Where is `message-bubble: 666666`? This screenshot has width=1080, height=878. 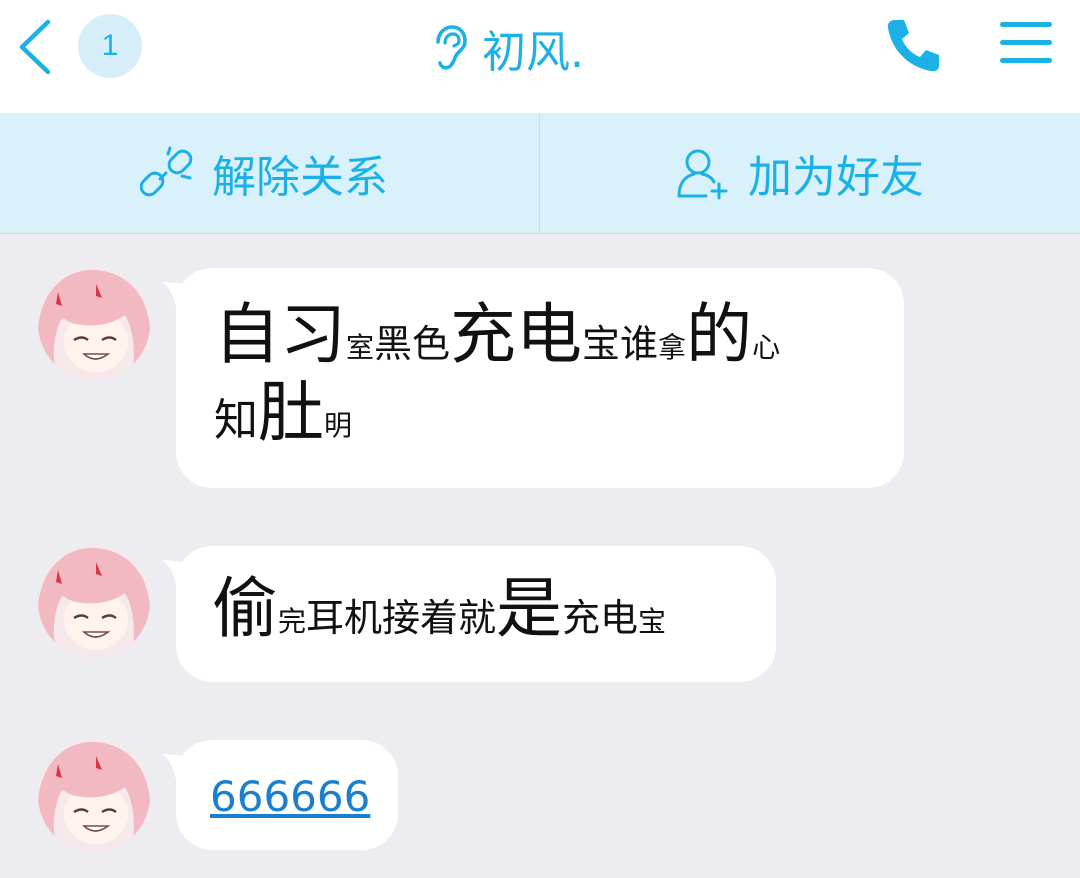 message-bubble: 666666 is located at coordinates (287, 795).